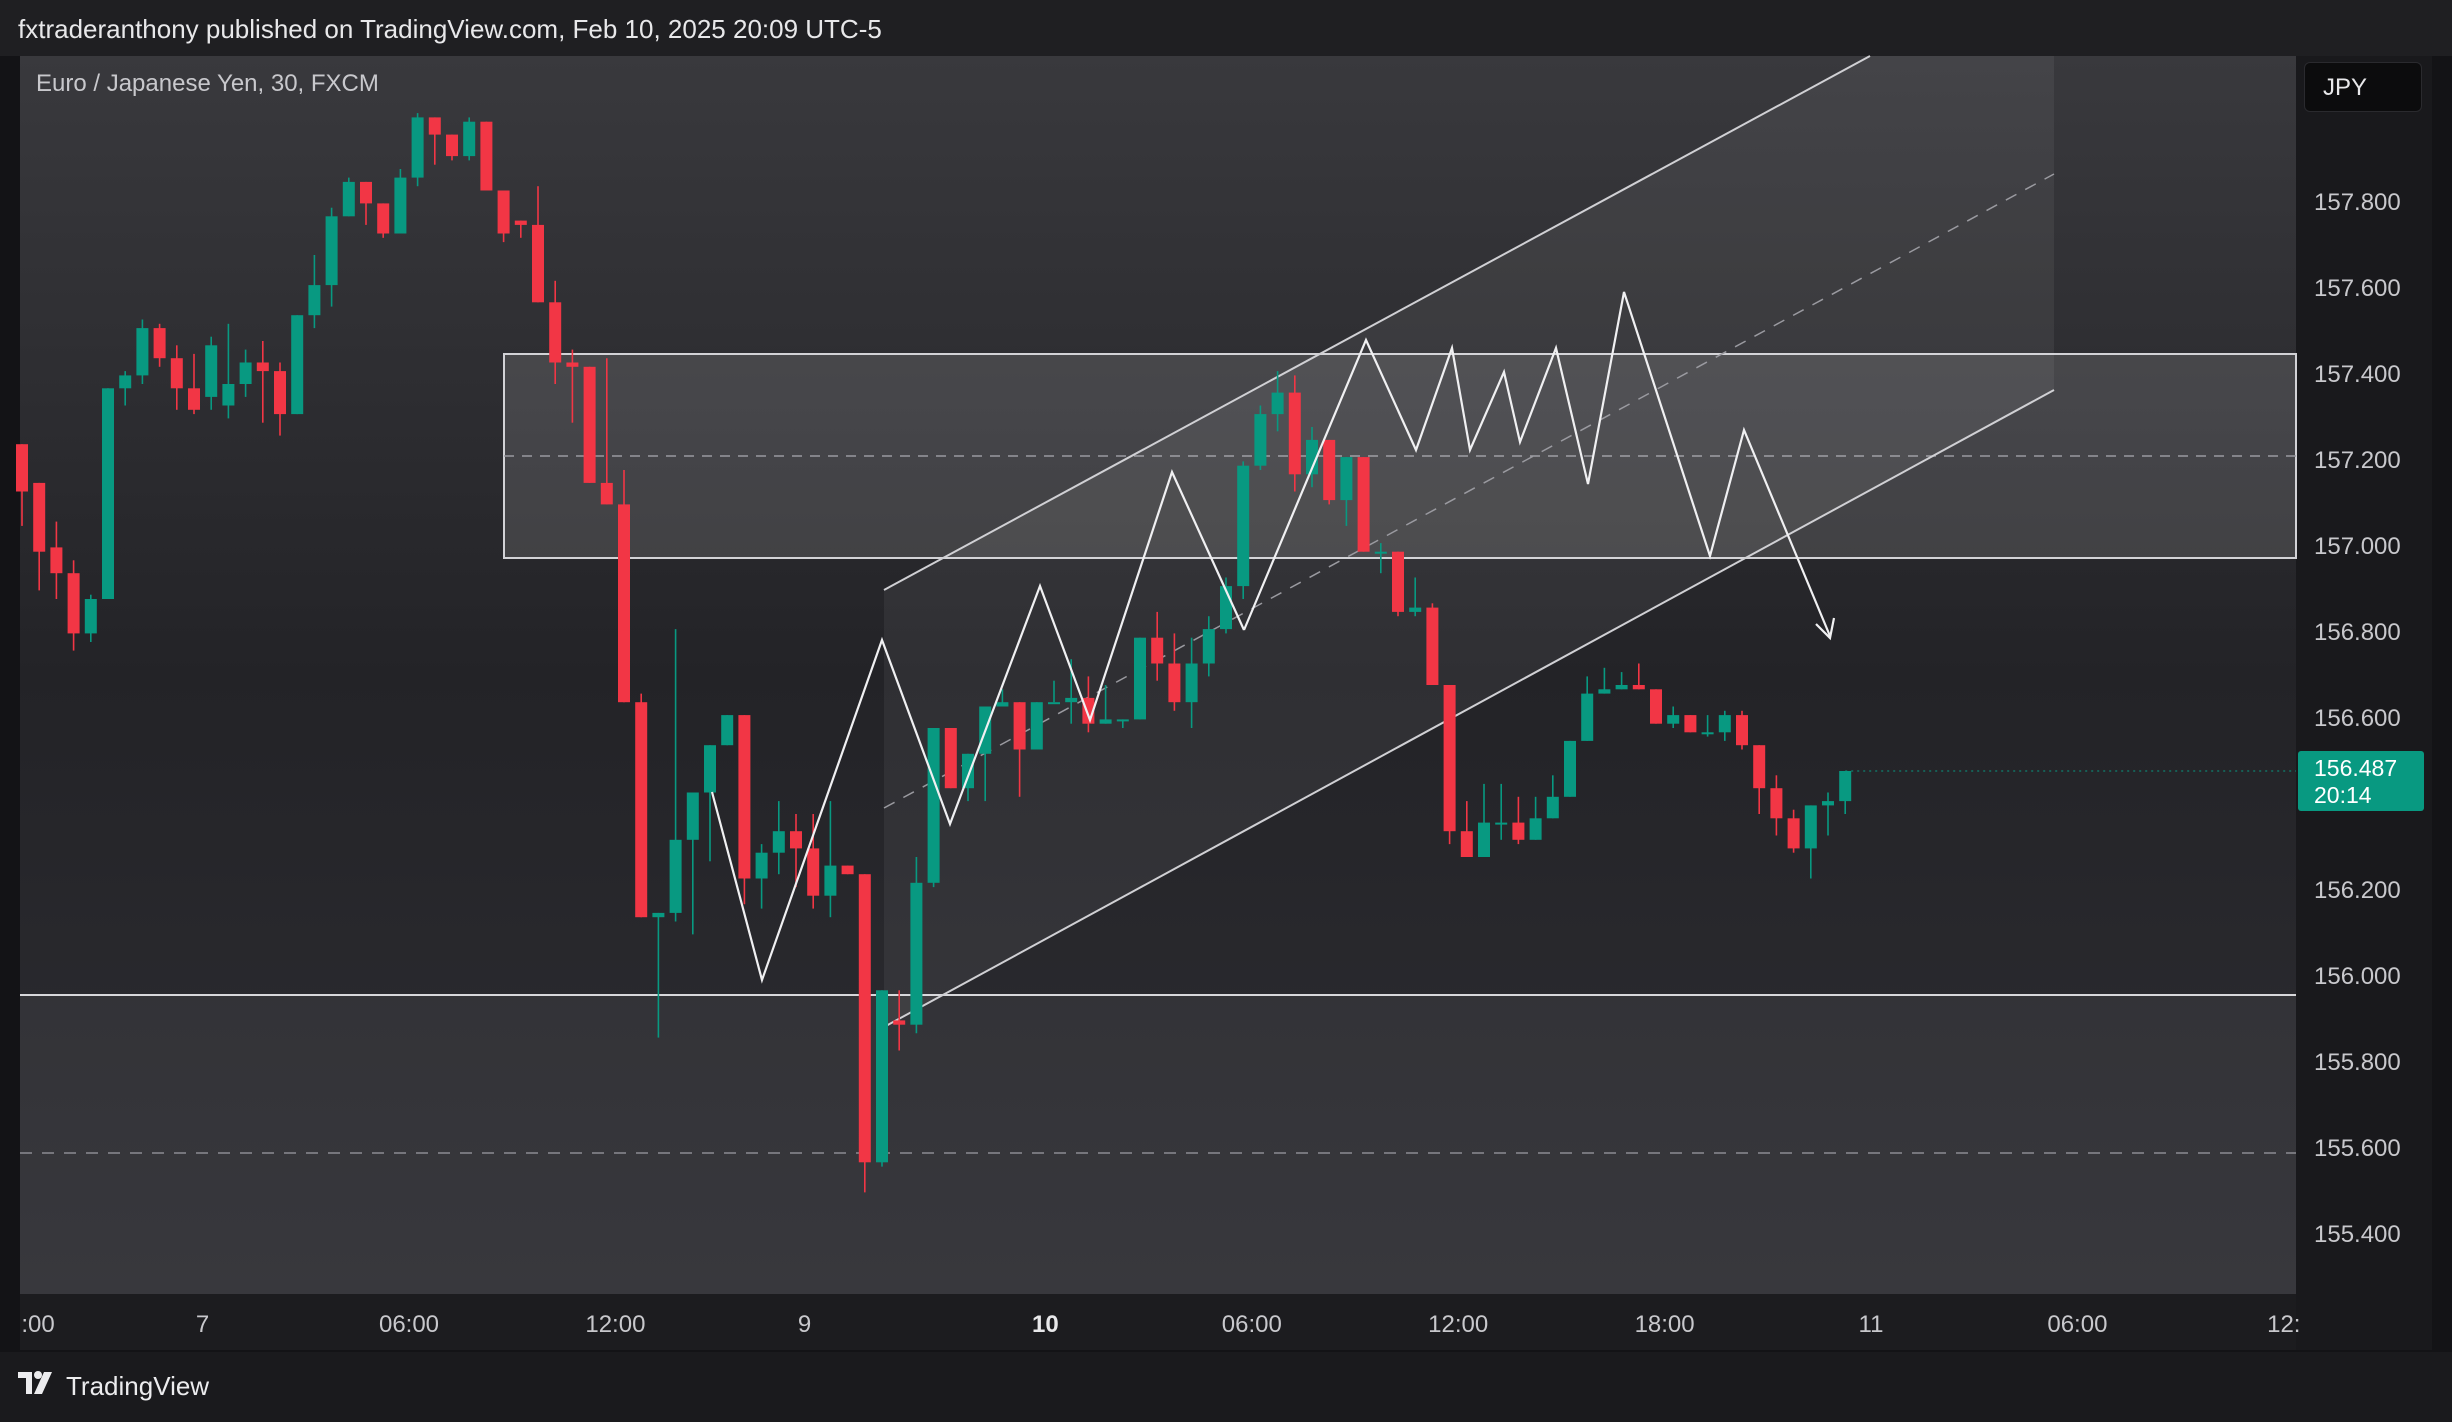  I want to click on tradingview-brand: TradingView, so click(137, 1386).